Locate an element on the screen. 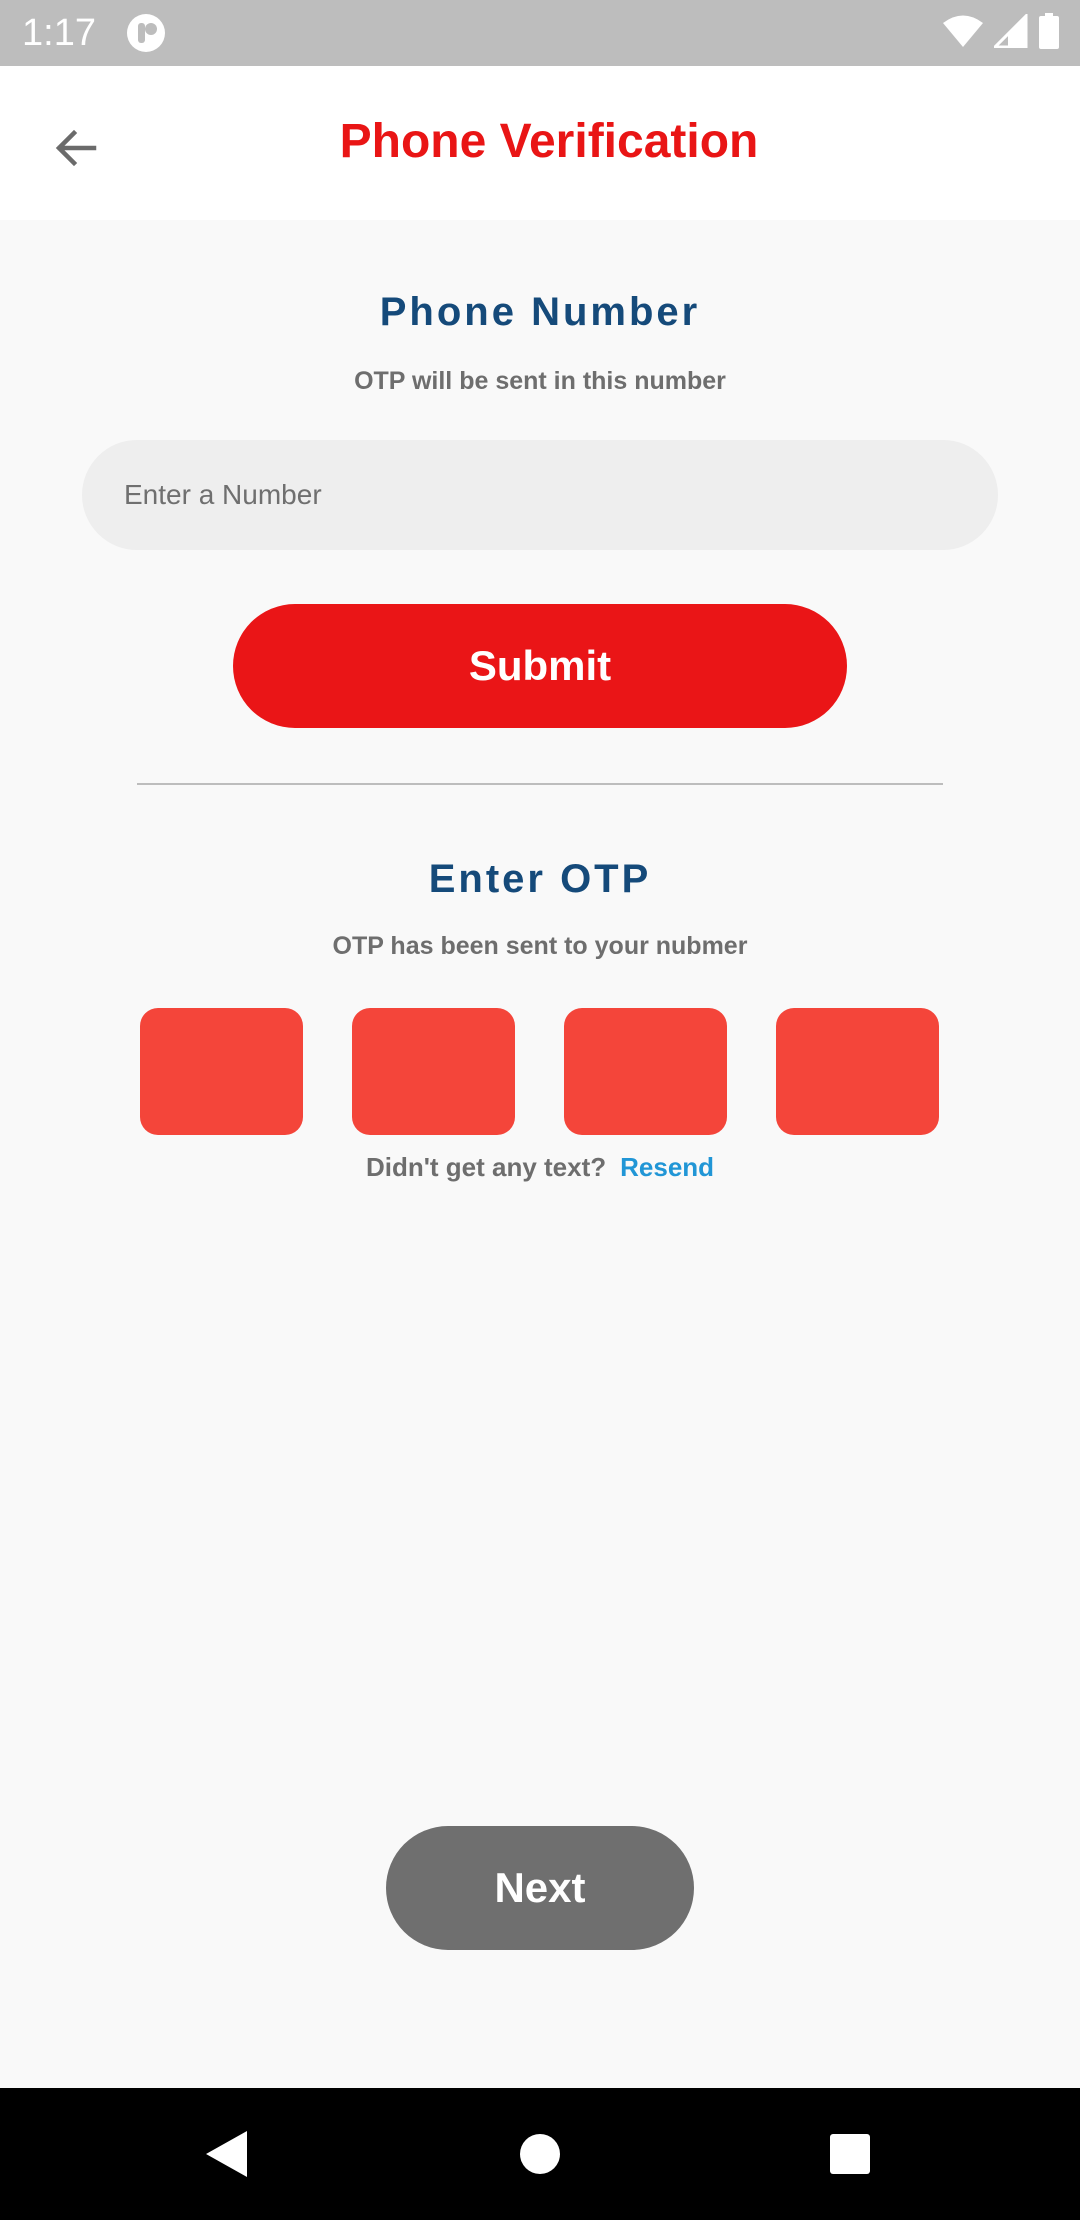 This screenshot has height=2220, width=1080. nav-home-button is located at coordinates (540, 2154).